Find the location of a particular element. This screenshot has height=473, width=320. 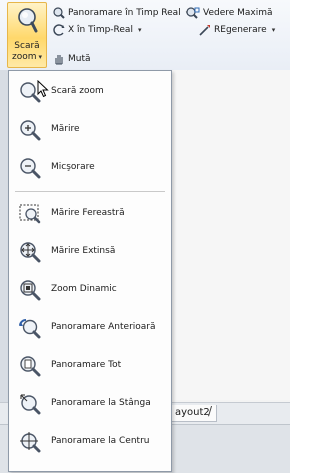

regen-button: REgenerare ▾ is located at coordinates (237, 30).